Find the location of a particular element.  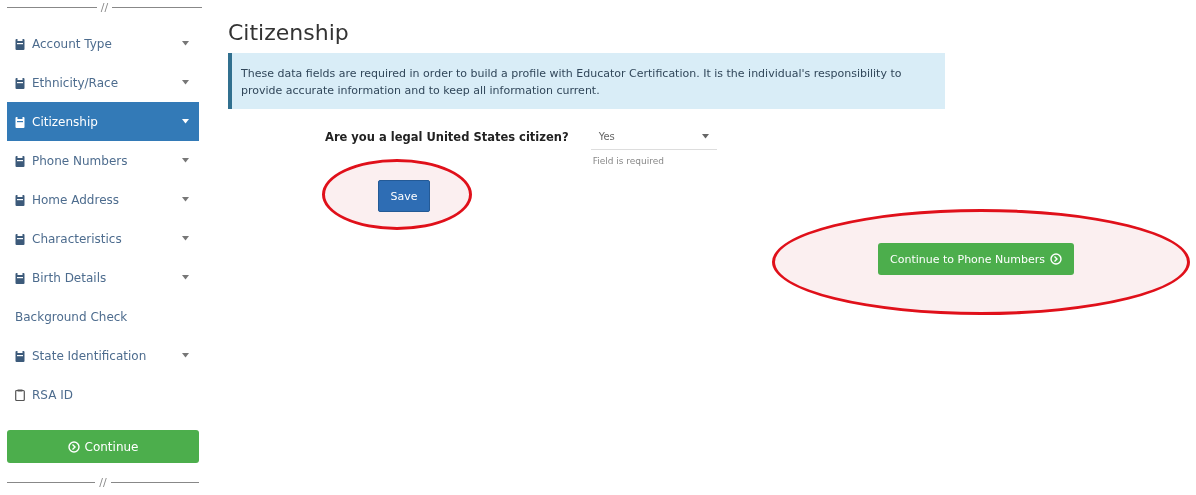

sidebar-item: Phone Numbers is located at coordinates (103, 160).